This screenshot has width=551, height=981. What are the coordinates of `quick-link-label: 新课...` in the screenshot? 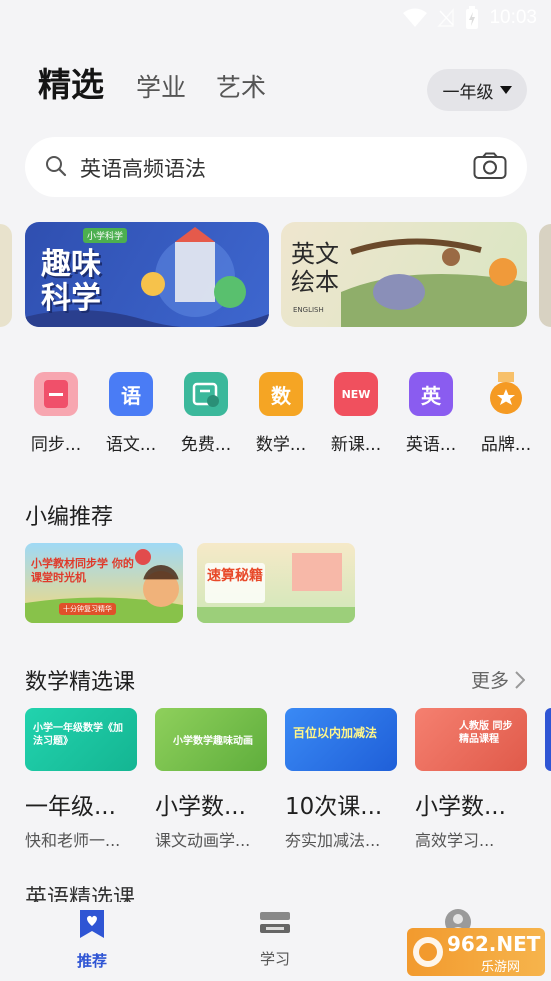 It's located at (356, 445).